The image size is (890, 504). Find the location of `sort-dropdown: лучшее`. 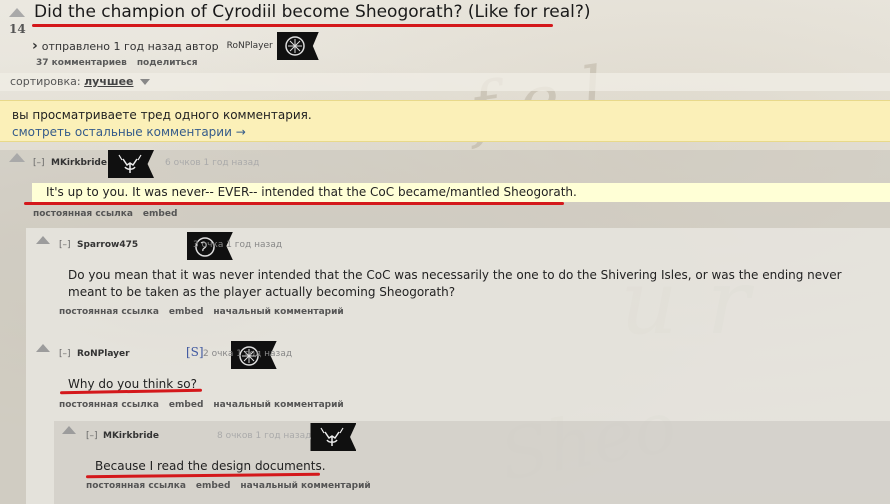

sort-dropdown: лучшее is located at coordinates (108, 81).